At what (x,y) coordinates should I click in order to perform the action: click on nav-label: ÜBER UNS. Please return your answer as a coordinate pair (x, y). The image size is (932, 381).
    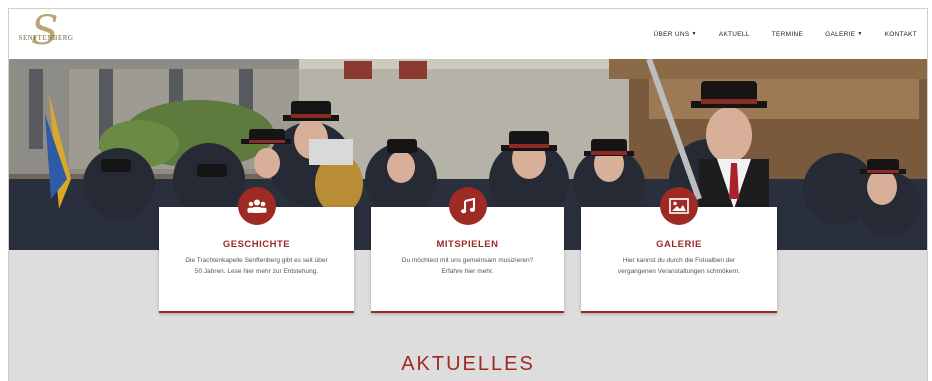
    Looking at the image, I should click on (671, 34).